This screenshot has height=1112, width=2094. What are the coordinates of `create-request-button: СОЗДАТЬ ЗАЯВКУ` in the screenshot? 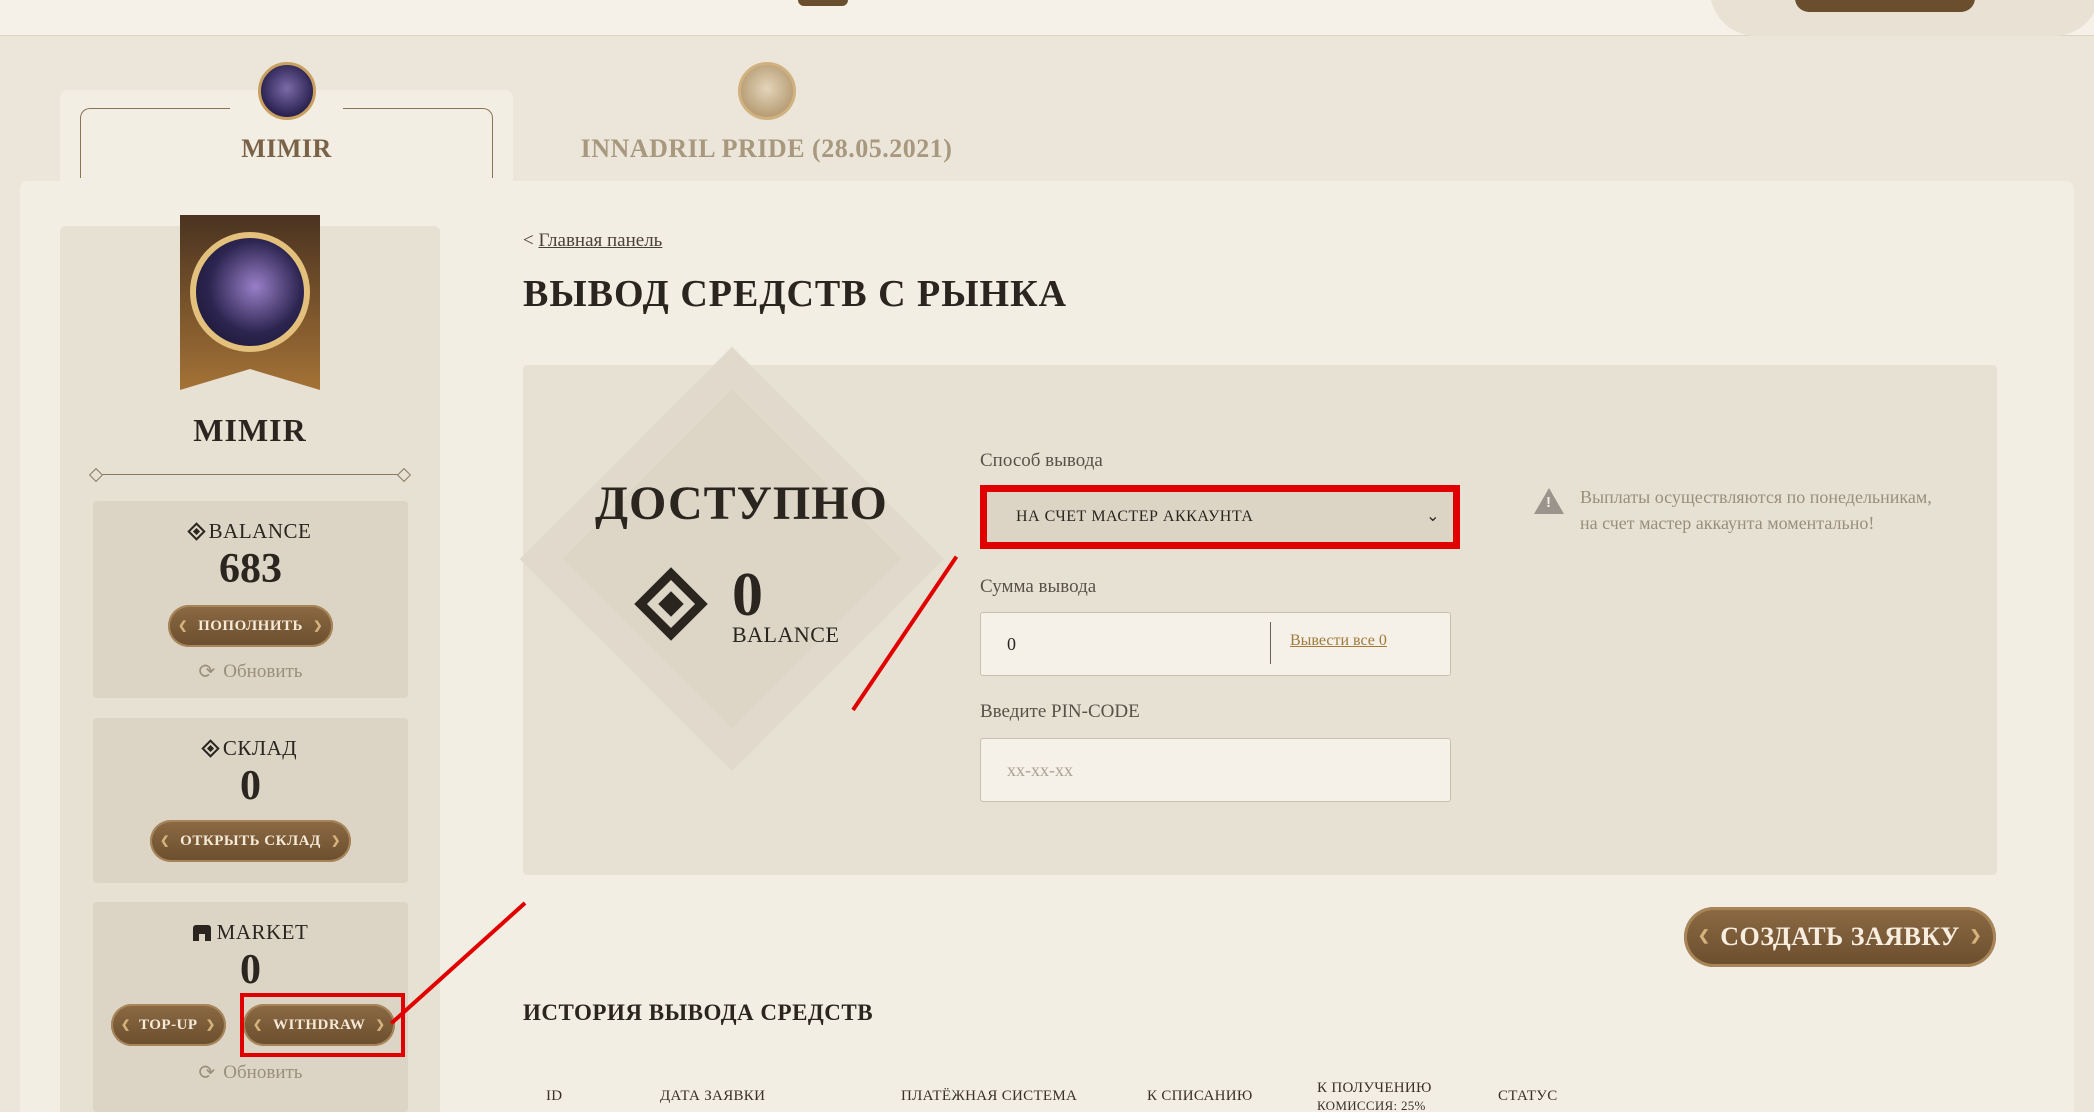 It's located at (1840, 937).